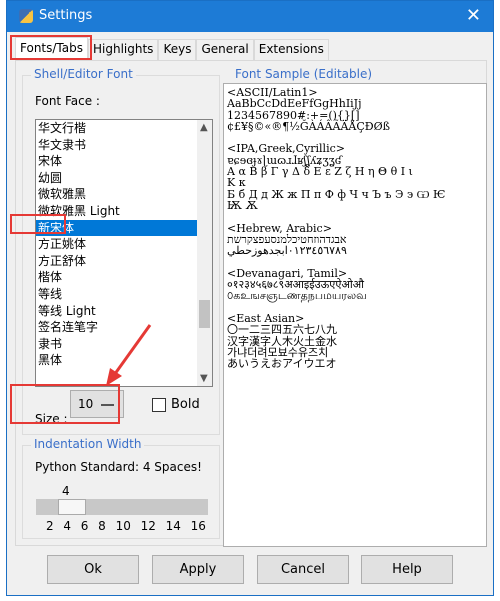  What do you see at coordinates (122, 507) in the screenshot?
I see `indent-slider` at bounding box center [122, 507].